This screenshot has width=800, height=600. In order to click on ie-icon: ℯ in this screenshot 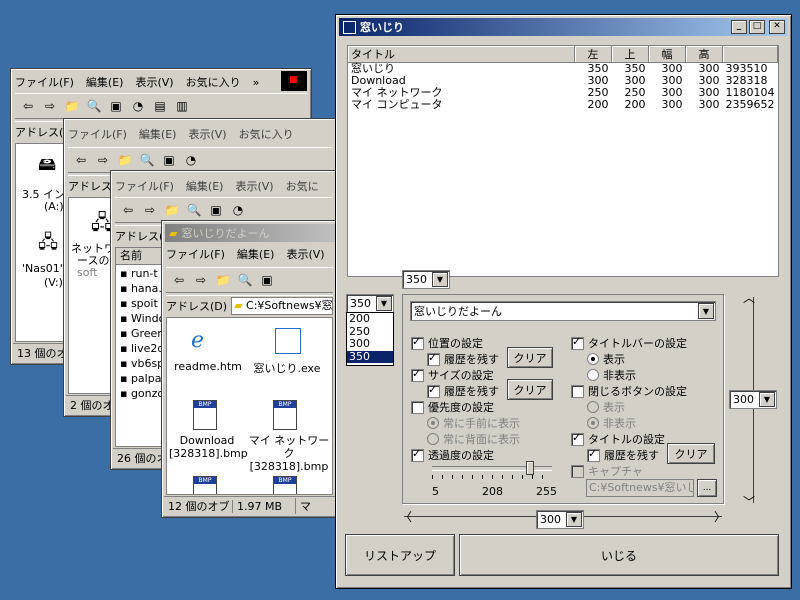, I will do `click(204, 341)`.